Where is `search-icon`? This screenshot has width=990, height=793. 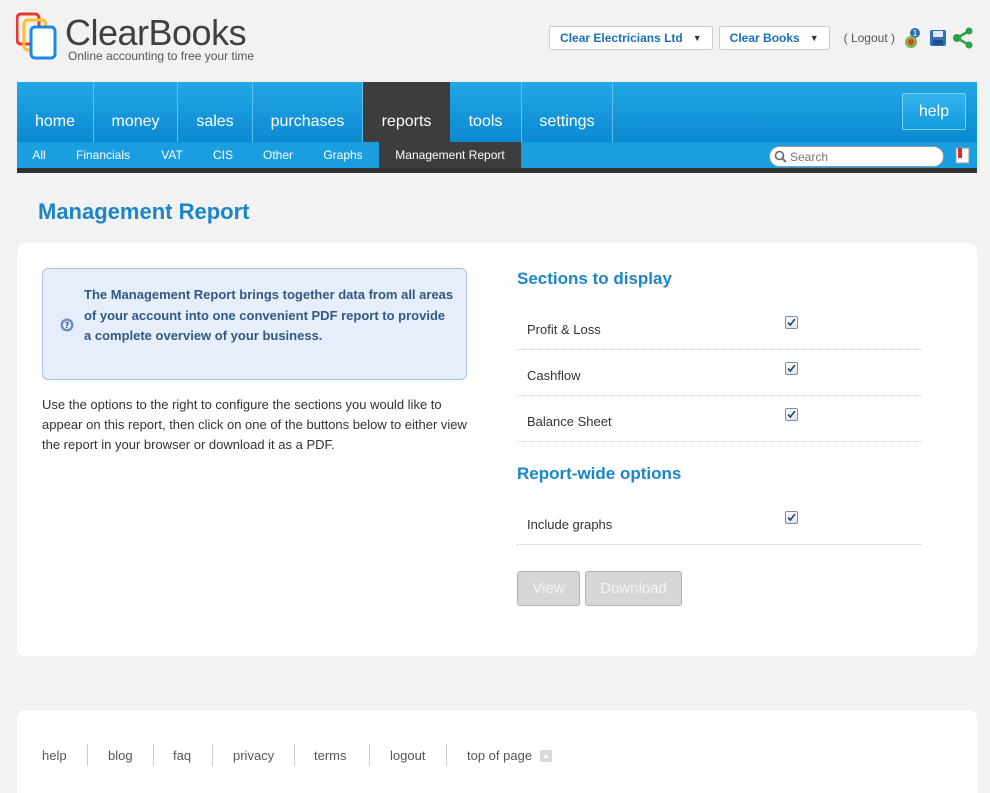
search-icon is located at coordinates (780, 156).